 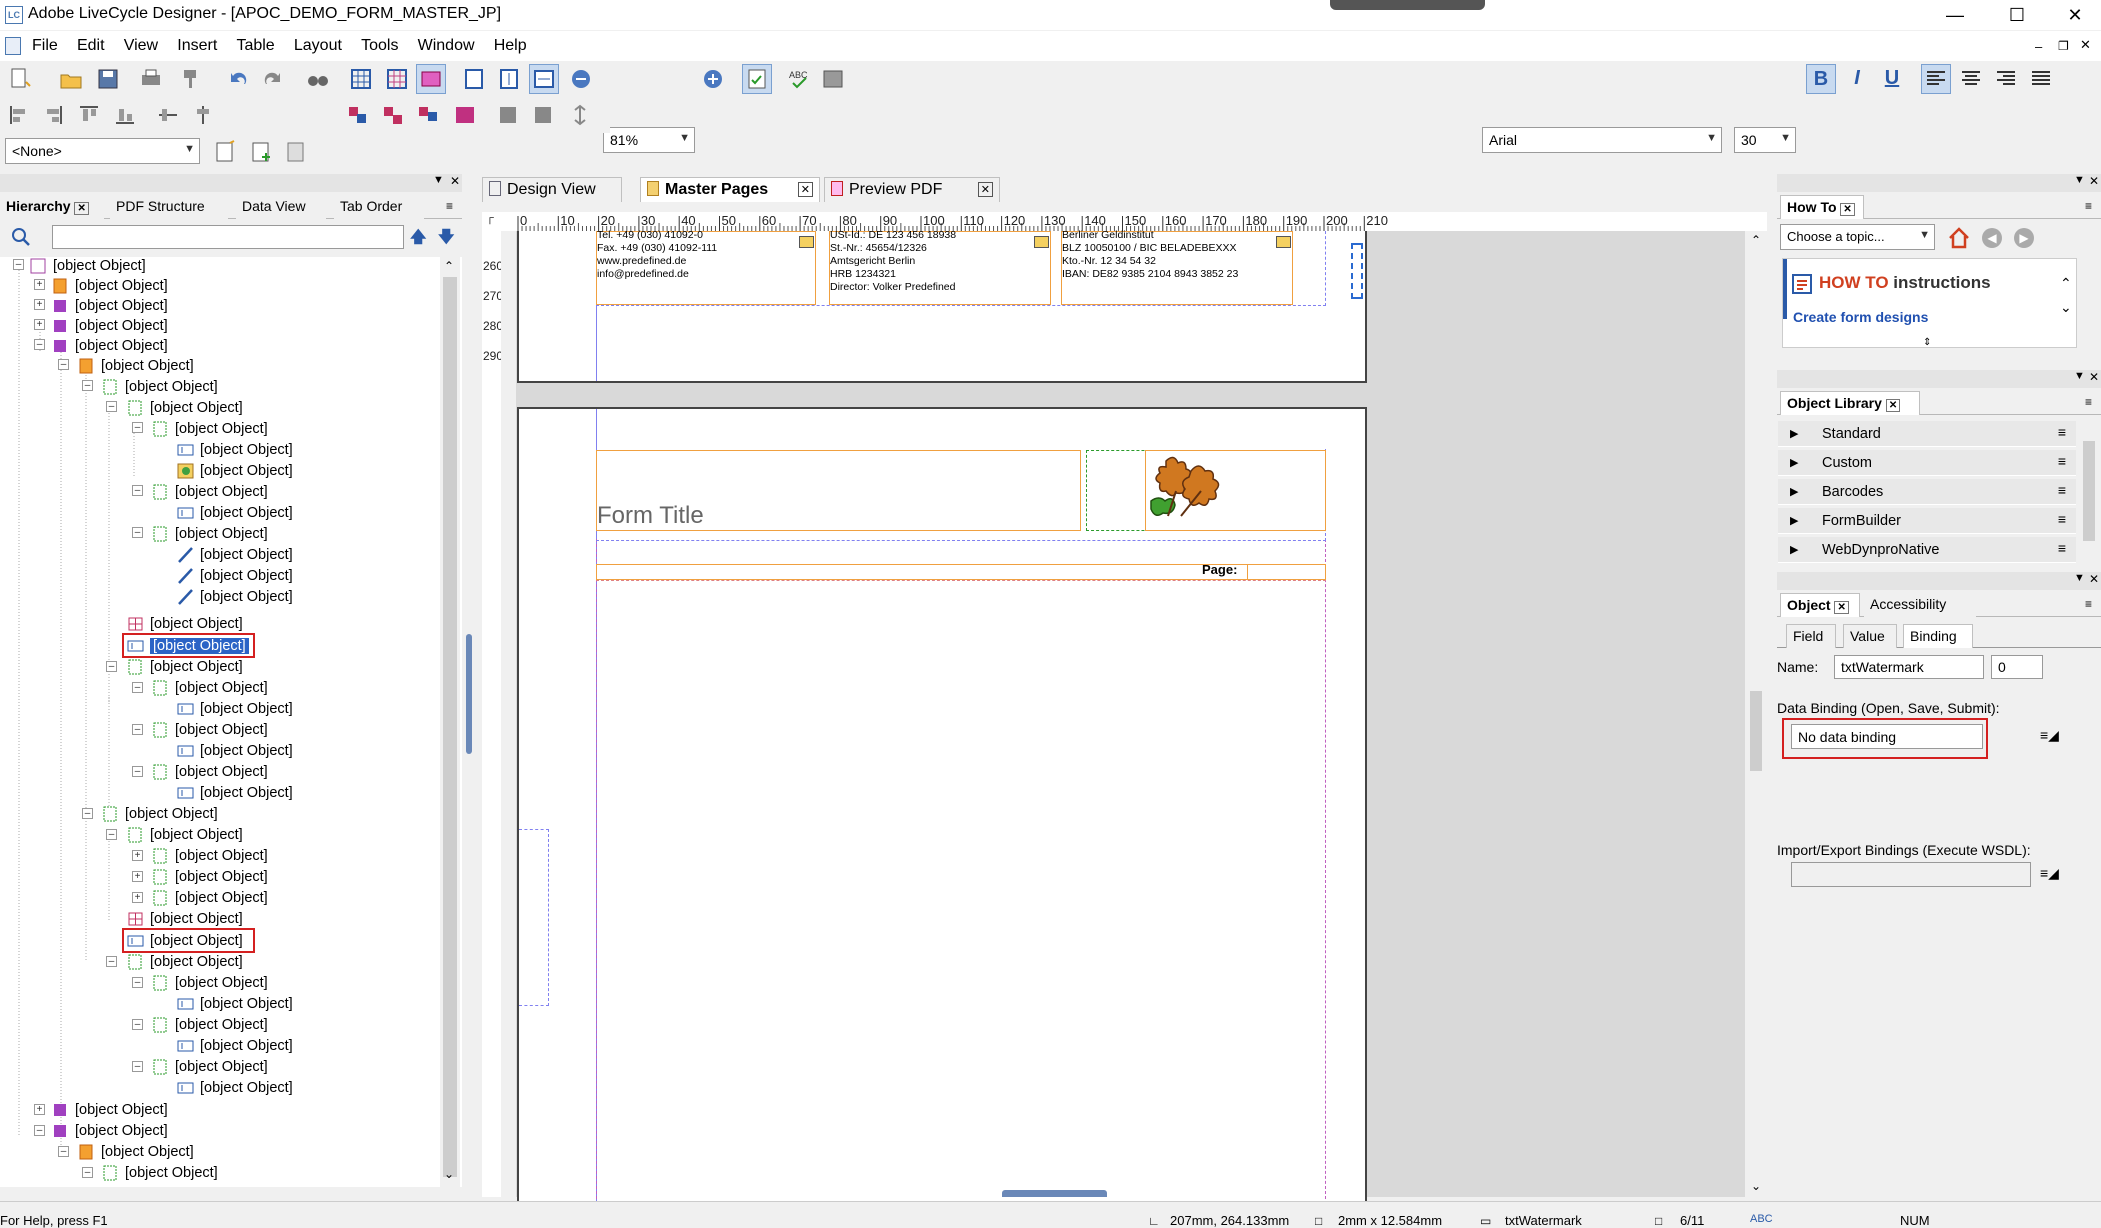 I want to click on right-splitter, so click(x=1772, y=686).